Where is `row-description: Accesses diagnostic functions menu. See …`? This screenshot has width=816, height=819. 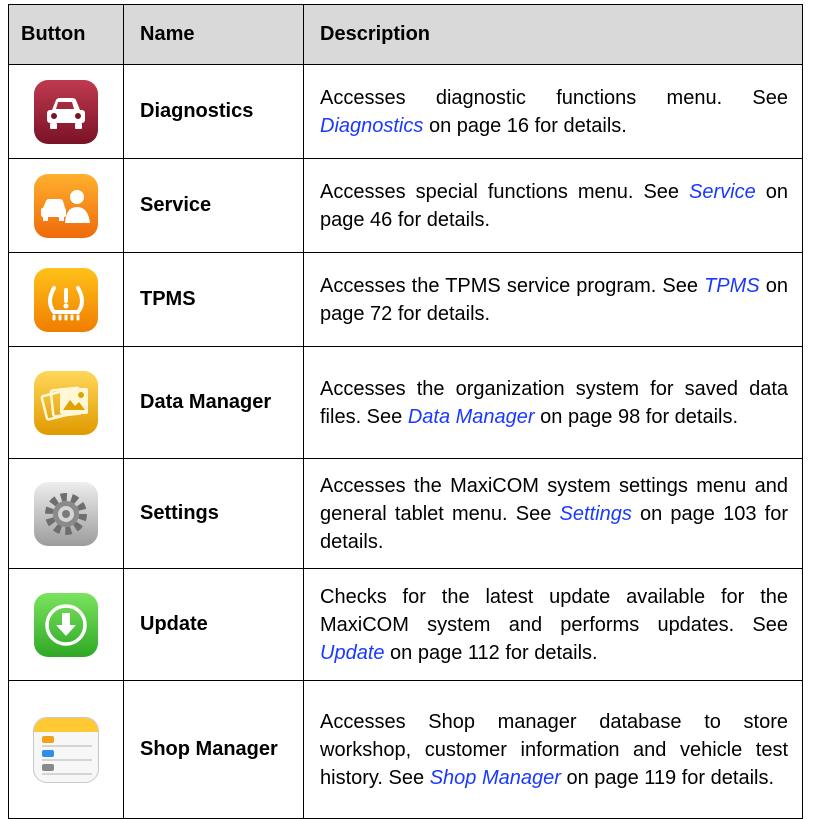 row-description: Accesses diagnostic functions menu. See … is located at coordinates (553, 111).